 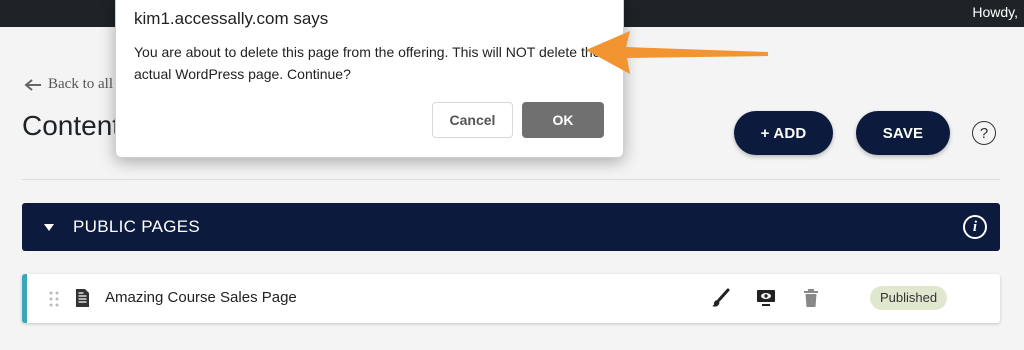 What do you see at coordinates (995, 12) in the screenshot?
I see `howdy-greeting: Howdy,` at bounding box center [995, 12].